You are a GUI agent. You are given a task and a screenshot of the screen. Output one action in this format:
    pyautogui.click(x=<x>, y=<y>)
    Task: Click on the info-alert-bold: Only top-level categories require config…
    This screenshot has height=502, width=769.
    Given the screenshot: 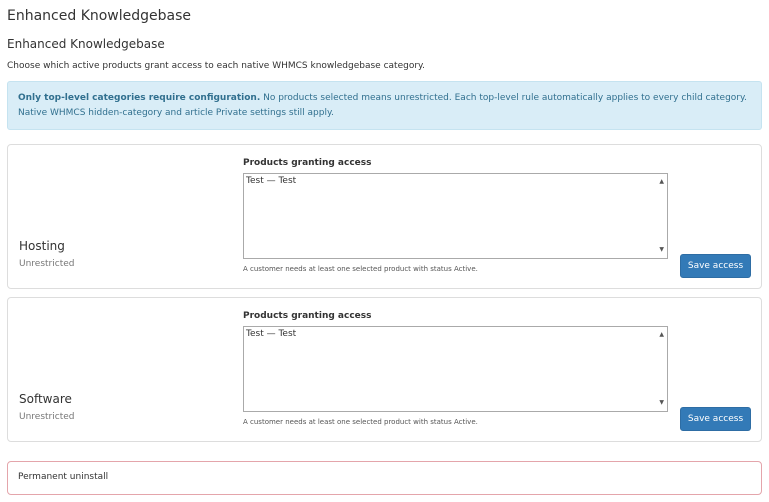 What is the action you would take?
    pyautogui.click(x=139, y=98)
    